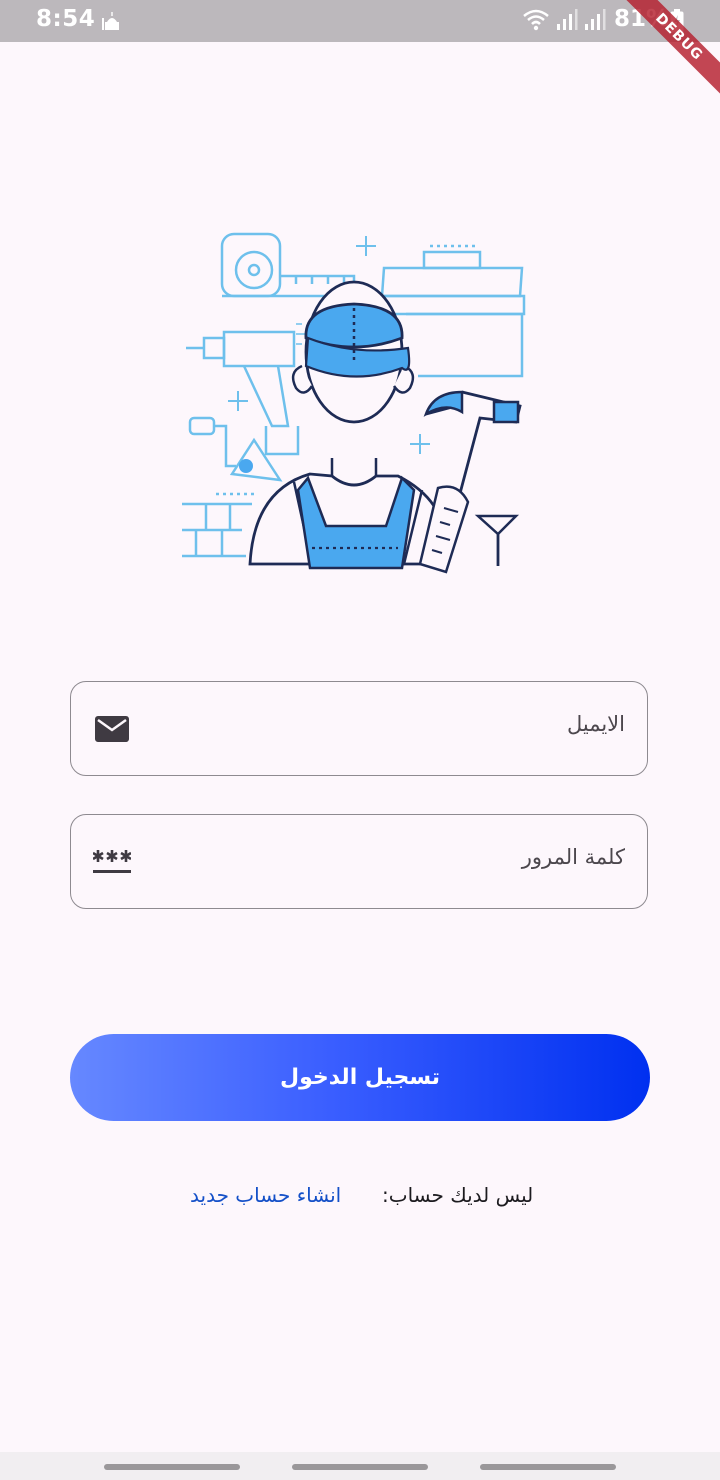 The height and width of the screenshot is (1480, 720). I want to click on status-bar: 8:54 81% DEBUG, so click(360, 49).